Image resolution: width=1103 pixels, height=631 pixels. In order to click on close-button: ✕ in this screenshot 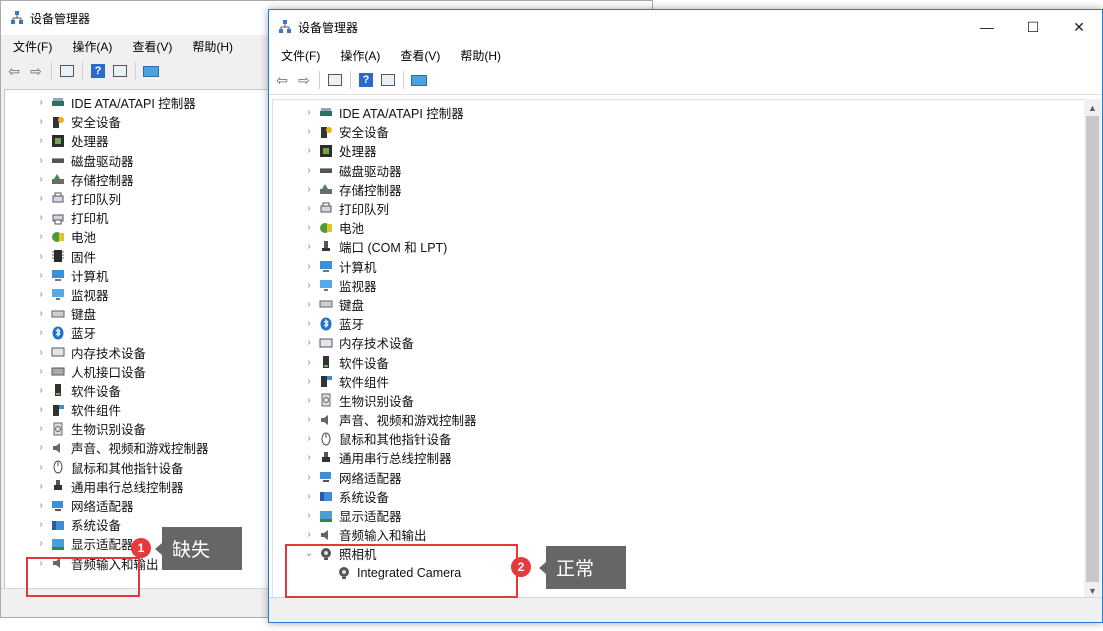, I will do `click(1079, 27)`.